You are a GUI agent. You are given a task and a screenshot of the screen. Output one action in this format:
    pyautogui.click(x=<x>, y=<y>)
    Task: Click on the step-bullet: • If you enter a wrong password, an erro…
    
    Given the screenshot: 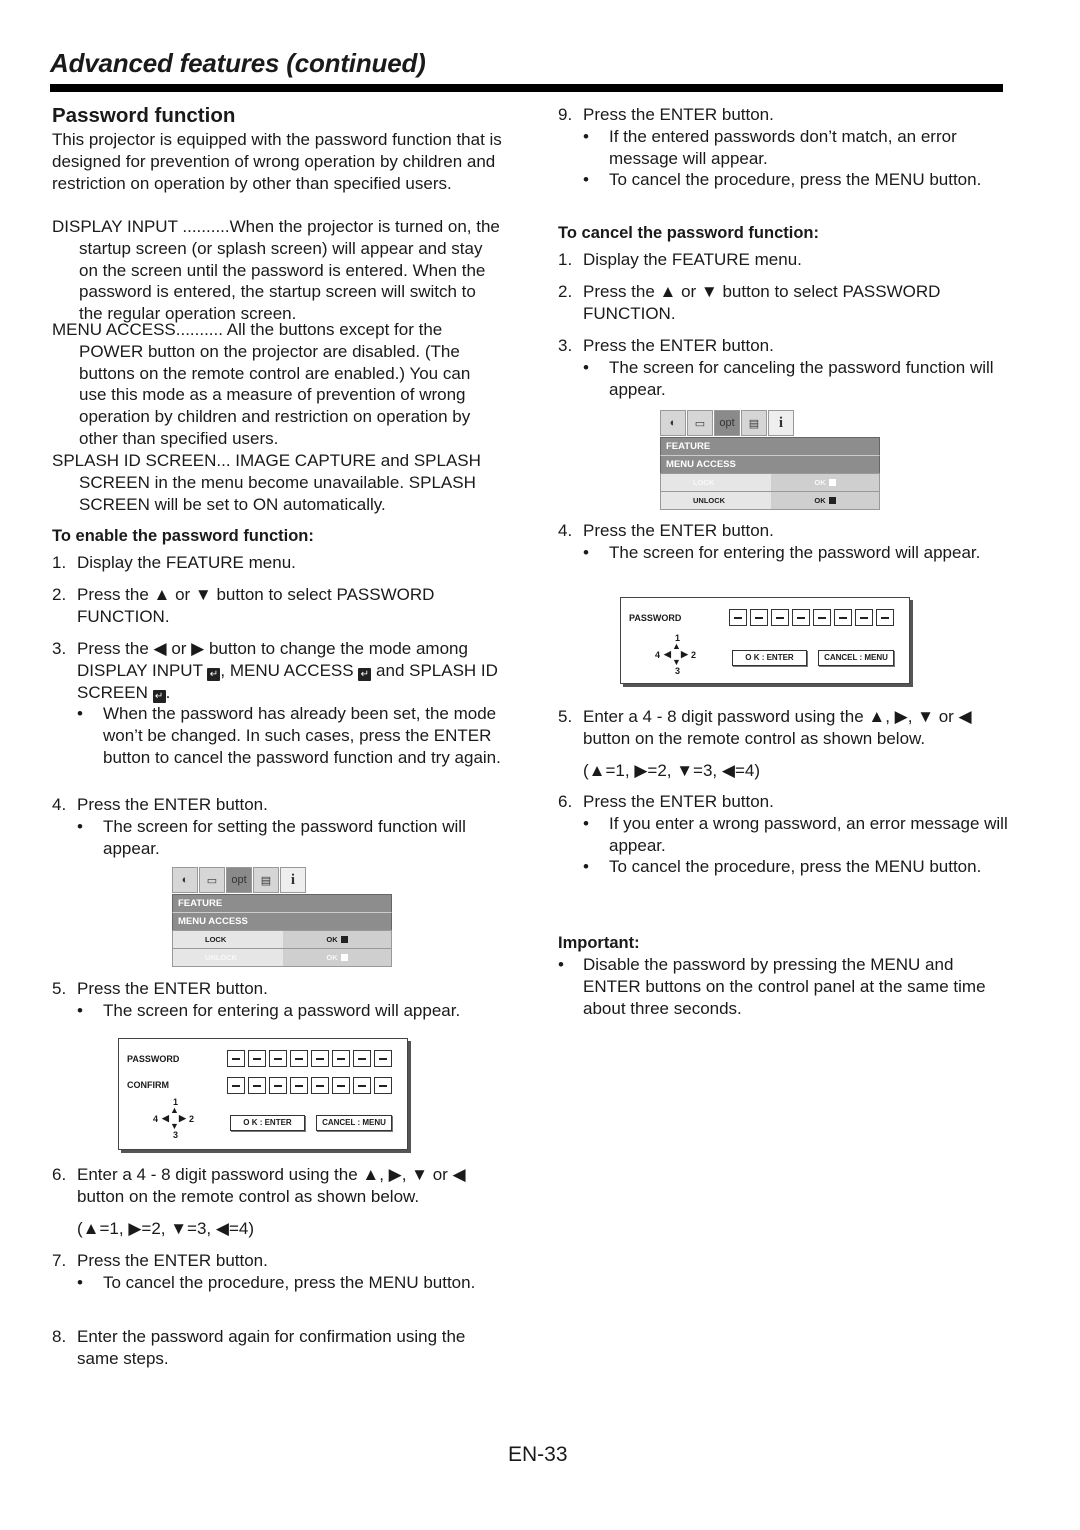 What is the action you would take?
    pyautogui.click(x=795, y=834)
    